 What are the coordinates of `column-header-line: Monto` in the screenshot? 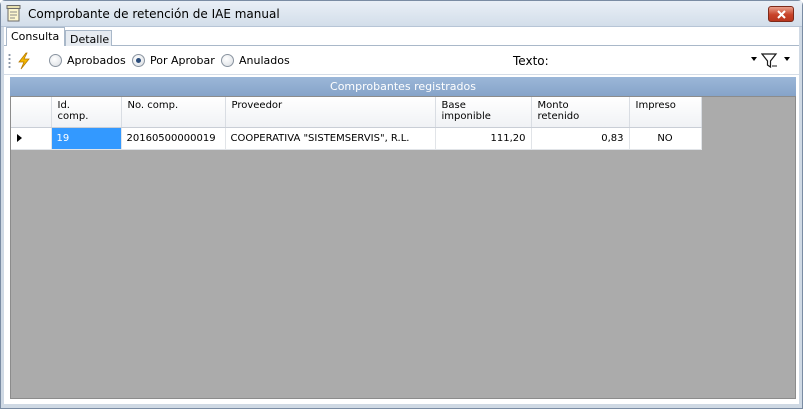 It's located at (553, 105).